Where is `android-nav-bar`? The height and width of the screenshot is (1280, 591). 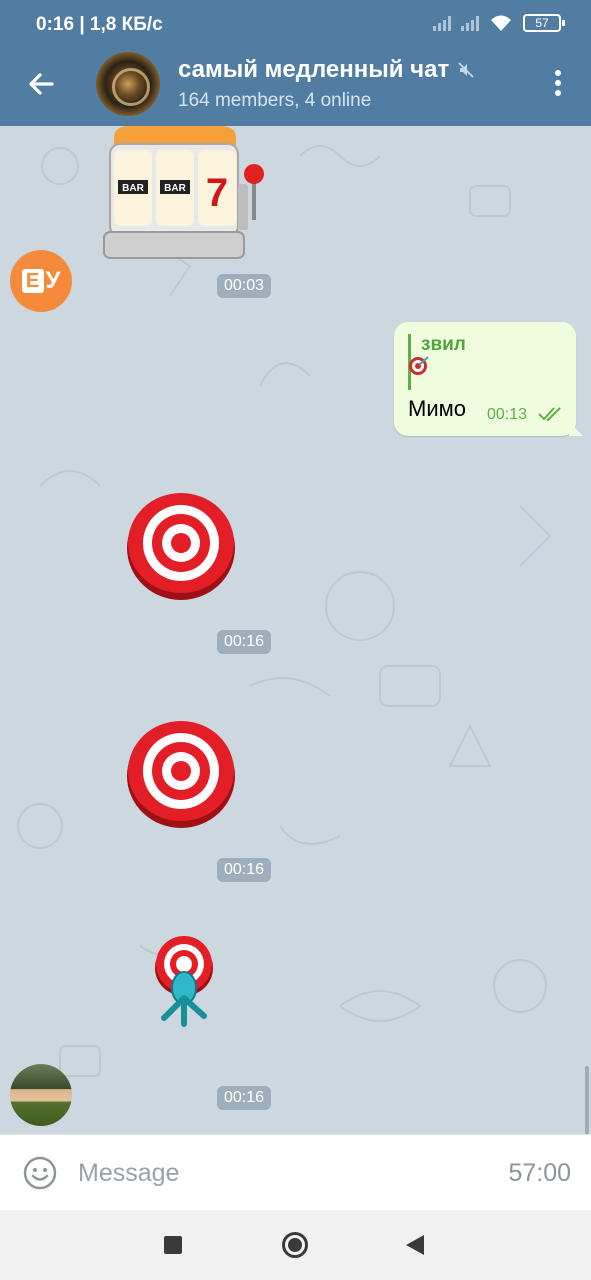
android-nav-bar is located at coordinates (295, 1245).